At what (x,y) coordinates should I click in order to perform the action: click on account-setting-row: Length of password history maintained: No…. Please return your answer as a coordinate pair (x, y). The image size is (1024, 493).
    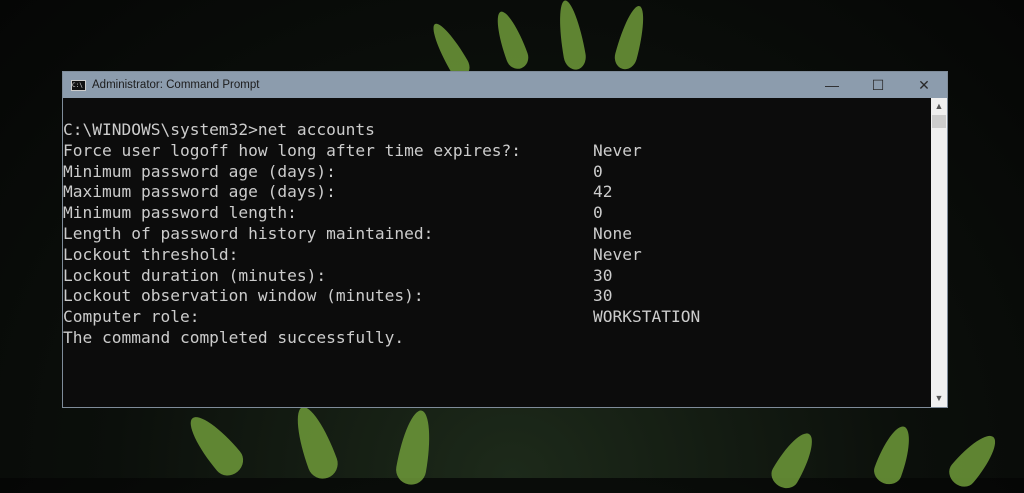
    Looking at the image, I should click on (497, 234).